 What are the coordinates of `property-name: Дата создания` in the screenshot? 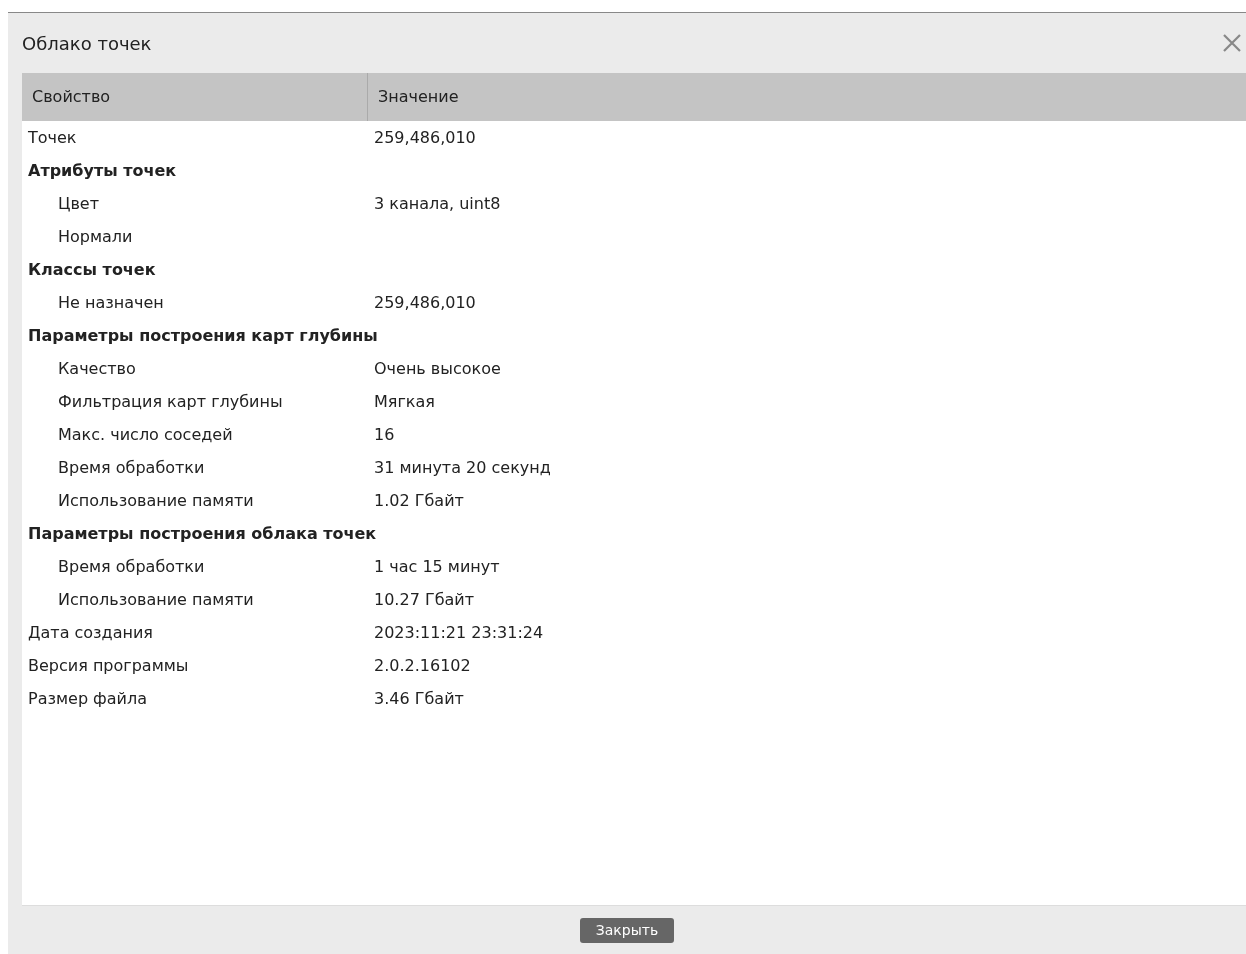 It's located at (90, 632).